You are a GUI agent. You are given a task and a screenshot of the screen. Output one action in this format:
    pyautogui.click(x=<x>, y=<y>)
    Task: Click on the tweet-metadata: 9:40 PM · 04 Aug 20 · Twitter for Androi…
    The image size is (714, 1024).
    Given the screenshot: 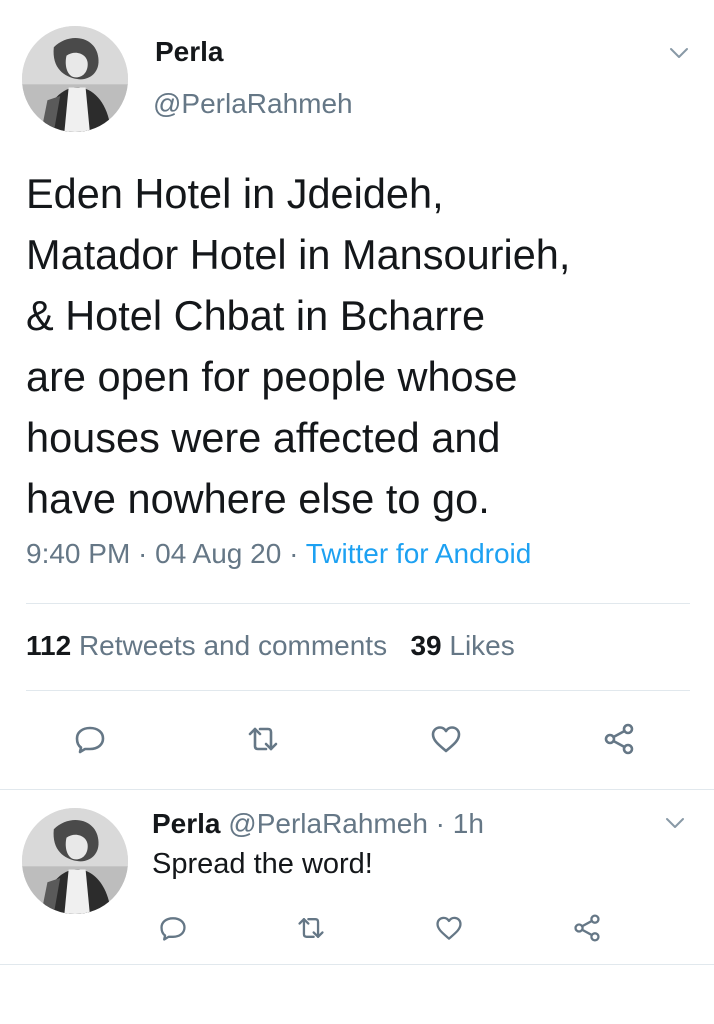 What is the action you would take?
    pyautogui.click(x=278, y=554)
    